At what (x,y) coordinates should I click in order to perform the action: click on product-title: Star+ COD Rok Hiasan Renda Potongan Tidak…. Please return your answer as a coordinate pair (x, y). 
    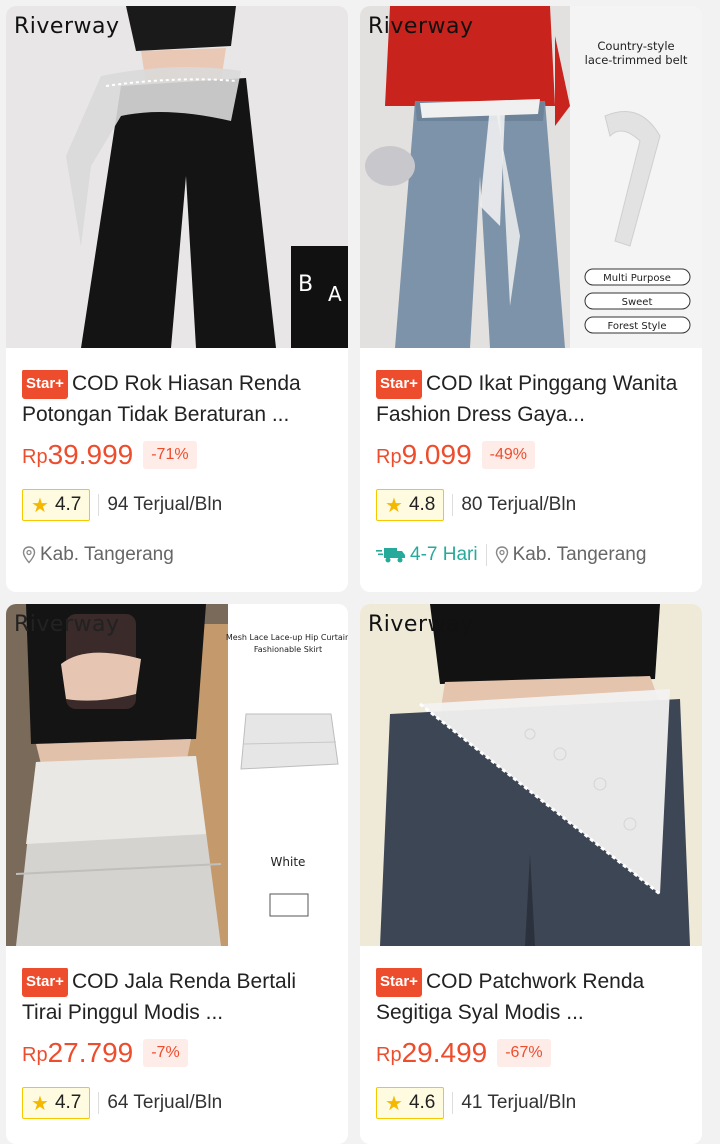
    Looking at the image, I should click on (180, 399).